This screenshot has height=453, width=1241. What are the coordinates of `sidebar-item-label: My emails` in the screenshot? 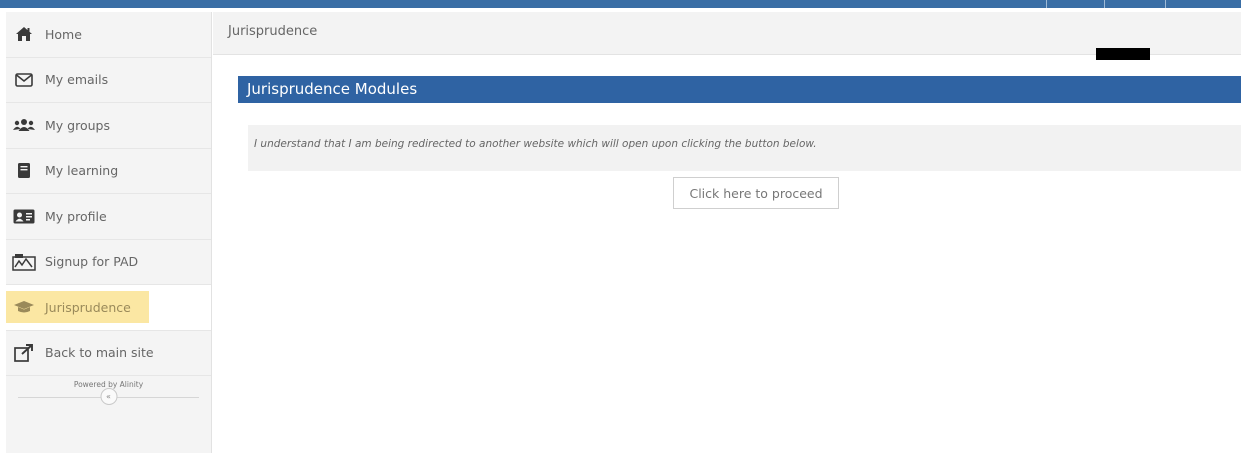 It's located at (77, 80).